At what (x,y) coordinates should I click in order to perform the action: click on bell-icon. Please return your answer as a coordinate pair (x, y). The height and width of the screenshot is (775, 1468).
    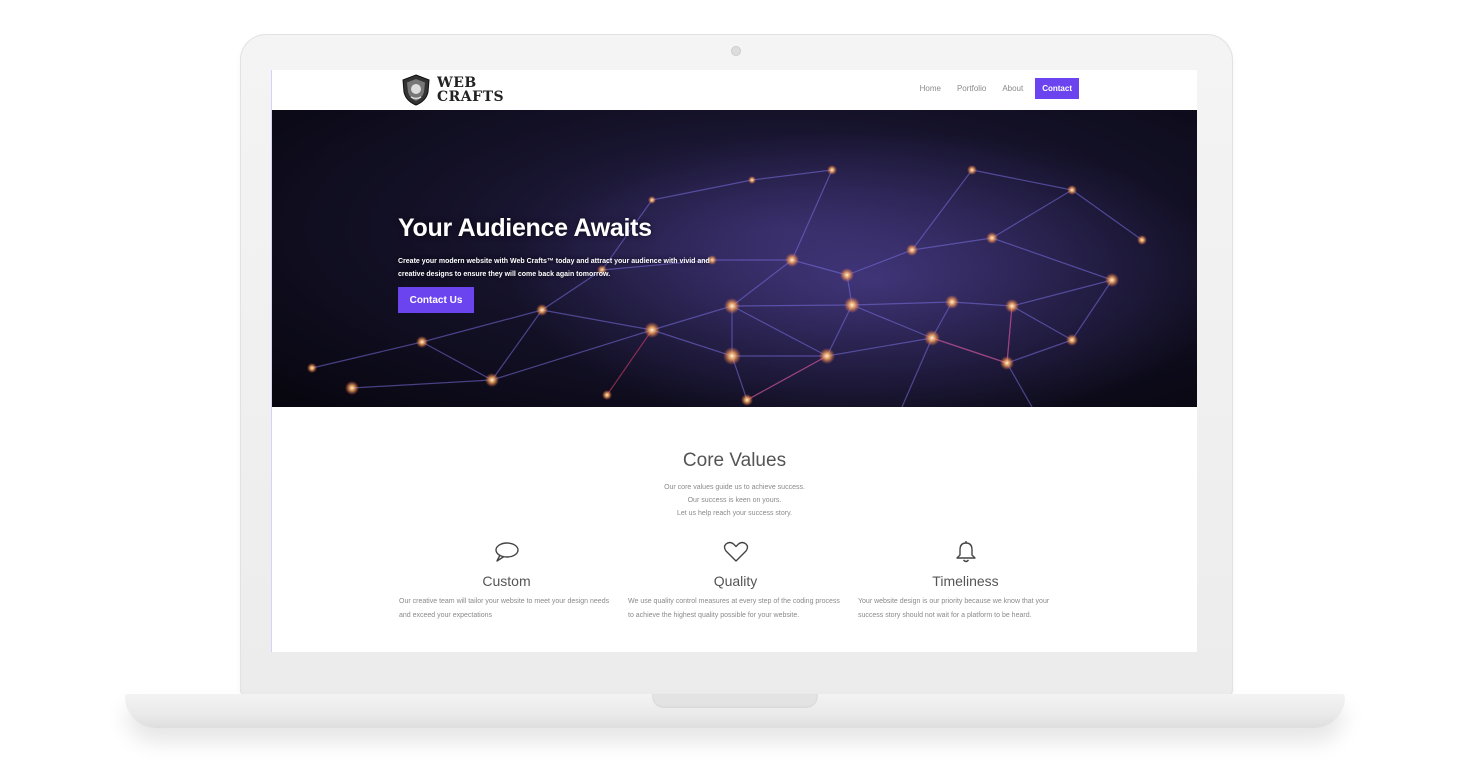
    Looking at the image, I should click on (965, 552).